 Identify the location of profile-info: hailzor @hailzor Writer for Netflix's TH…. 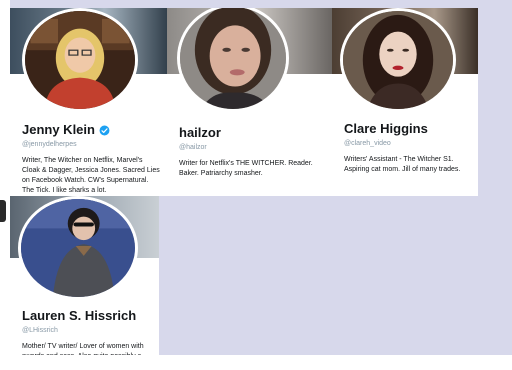
(252, 152).